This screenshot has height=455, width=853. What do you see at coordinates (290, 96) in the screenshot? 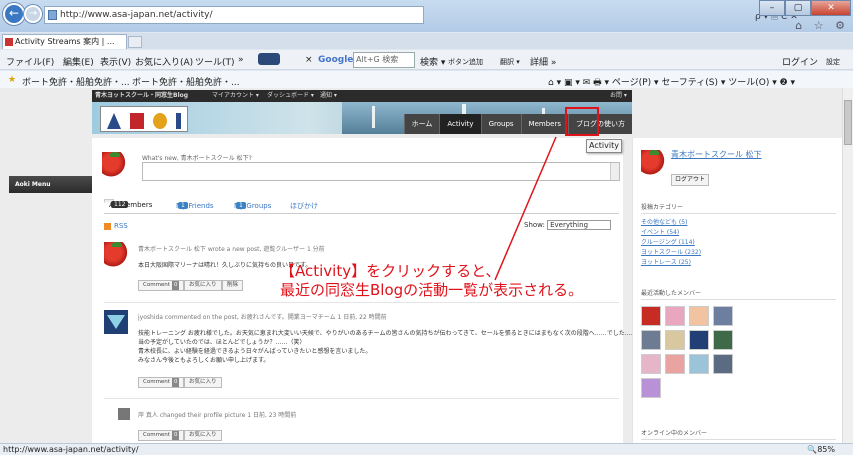
I see `adminbar-dashboard: ダッシュボード ▾` at bounding box center [290, 96].